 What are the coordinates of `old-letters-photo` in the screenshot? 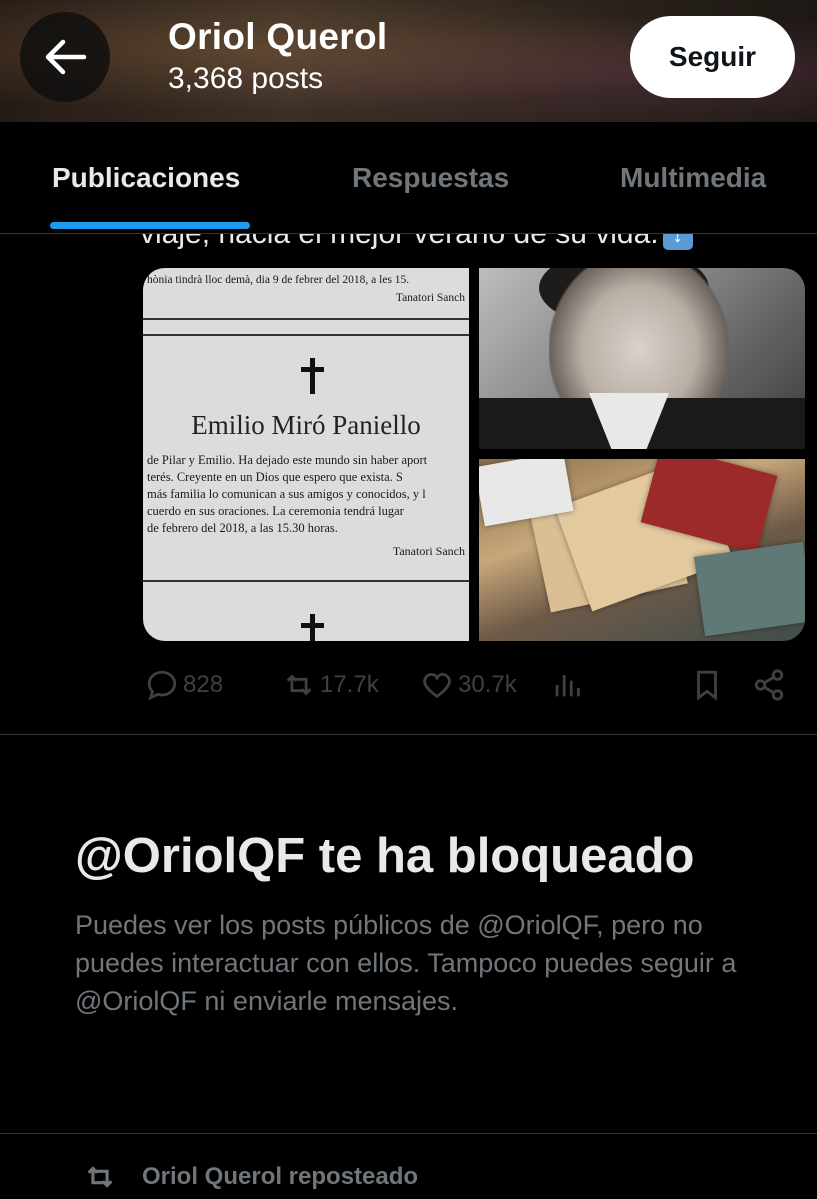 It's located at (642, 550).